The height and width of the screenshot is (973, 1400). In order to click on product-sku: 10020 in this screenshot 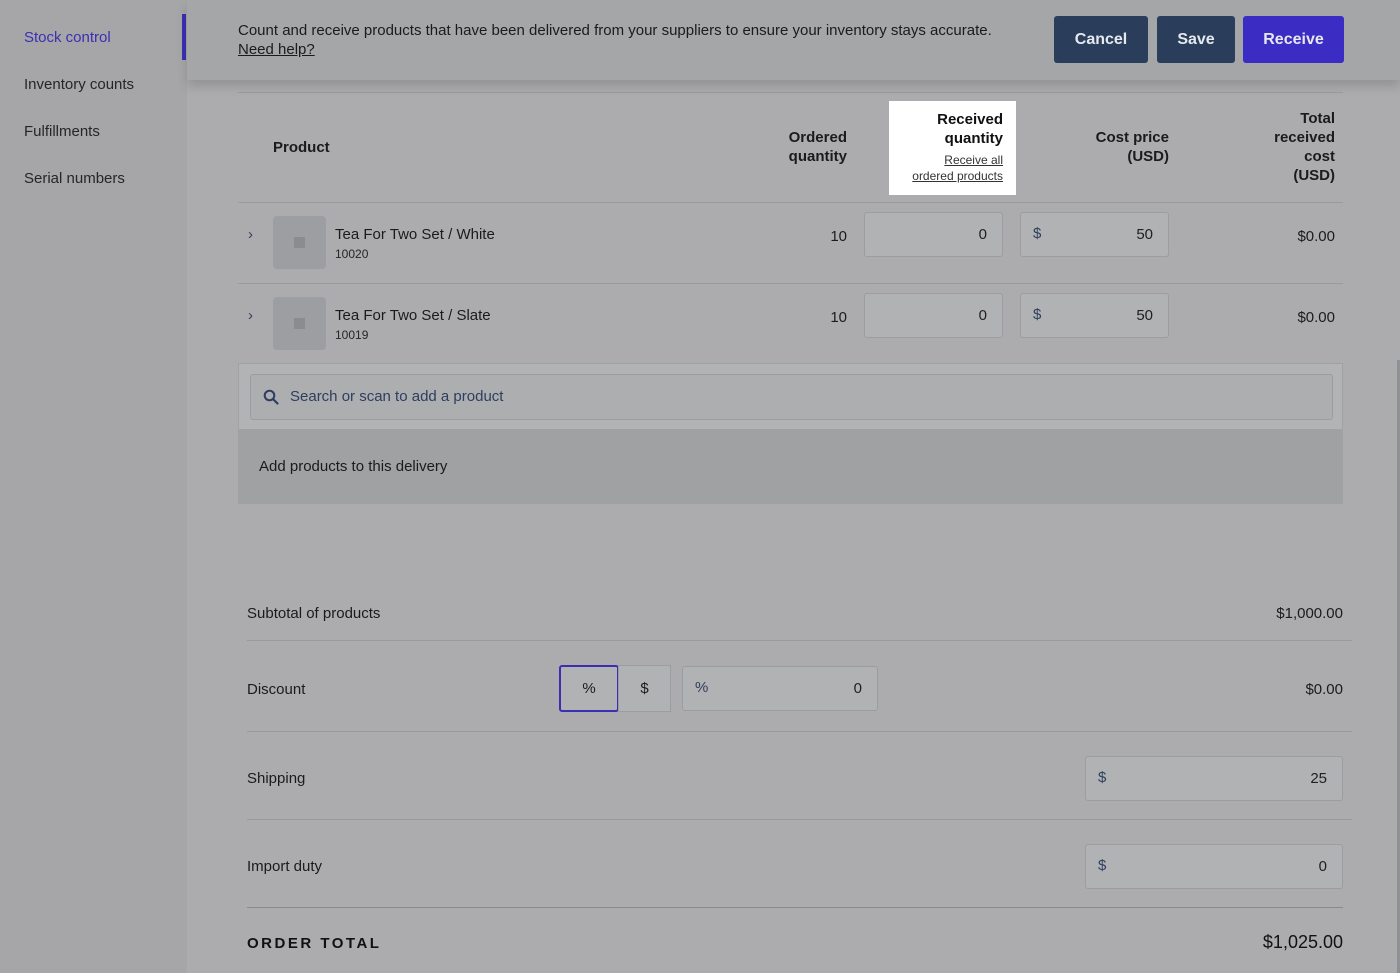, I will do `click(352, 254)`.